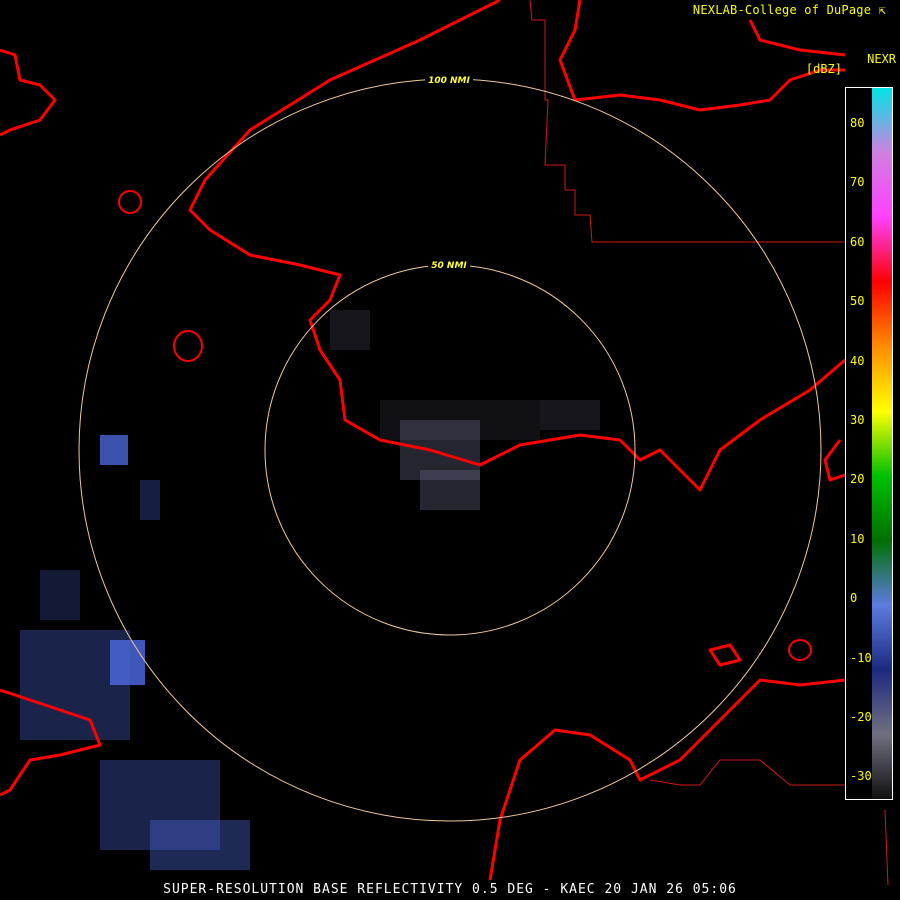 This screenshot has width=900, height=900. I want to click on ring-labels: 100 NMI 50 NMI, so click(449, 172).